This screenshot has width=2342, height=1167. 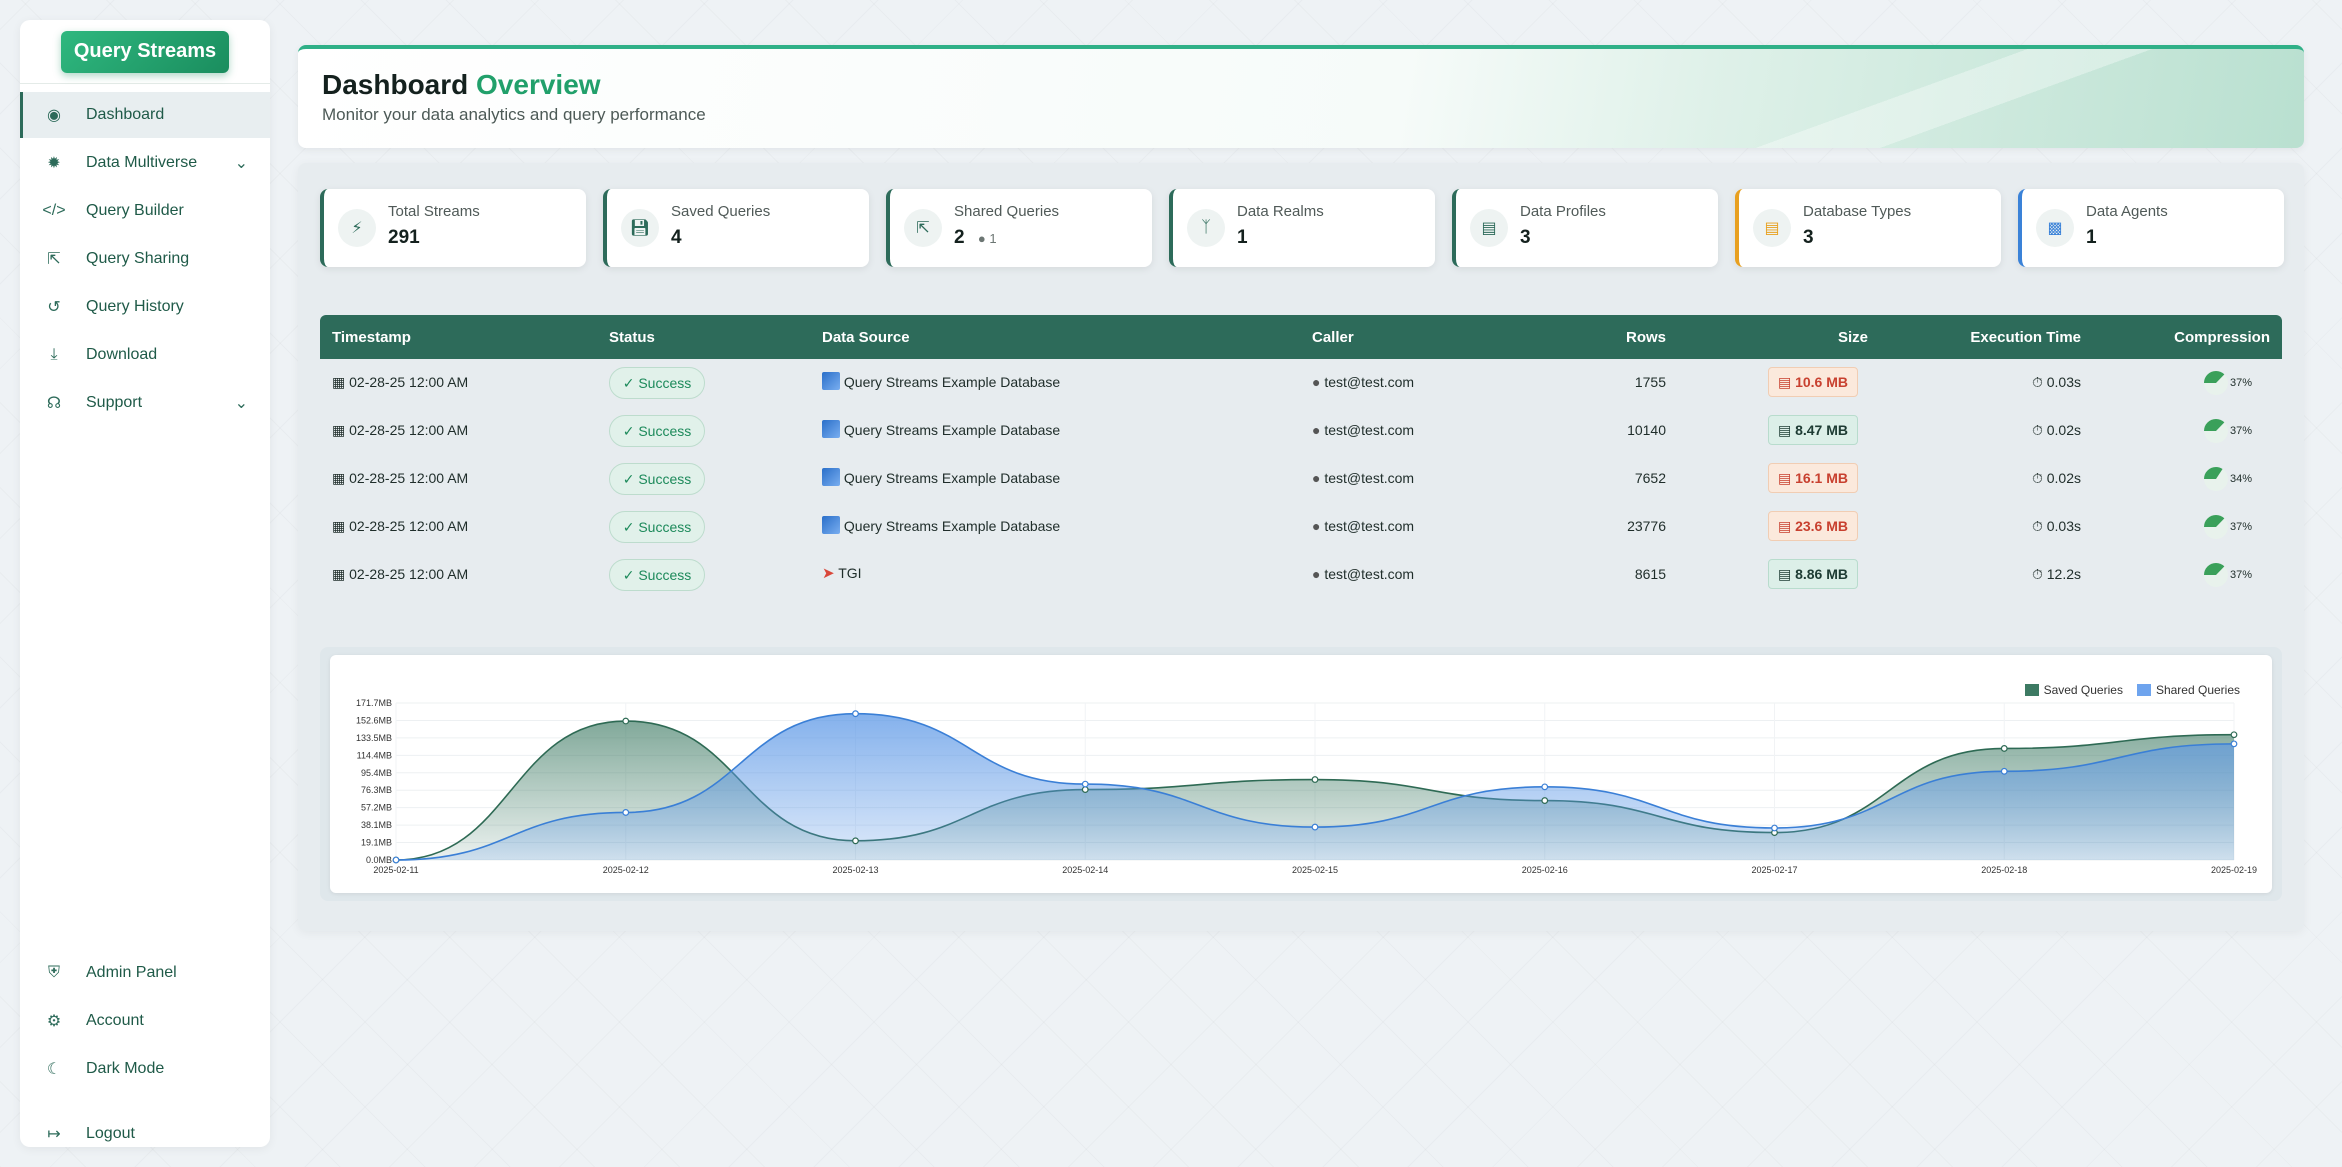 I want to click on sidebar-item-query-sharing: ⇱ Query Sharing, so click(x=145, y=259).